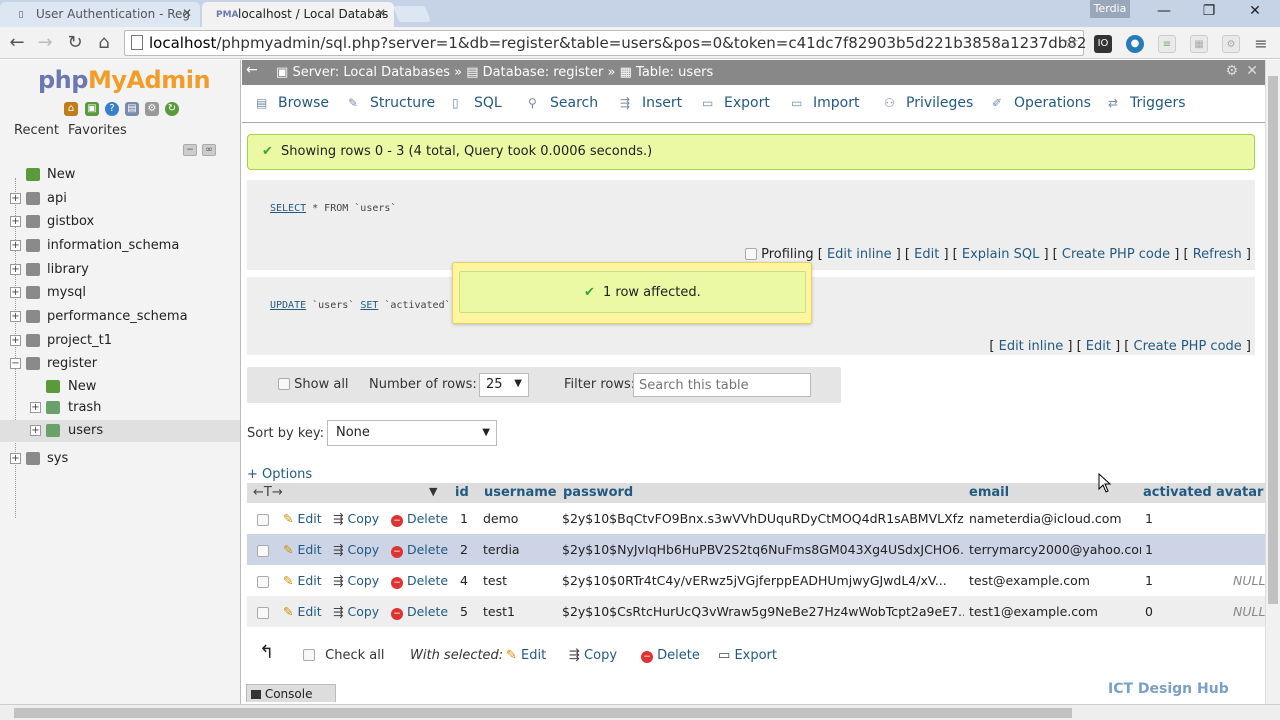 This screenshot has width=1280, height=720. I want to click on options-link: + Options, so click(279, 474).